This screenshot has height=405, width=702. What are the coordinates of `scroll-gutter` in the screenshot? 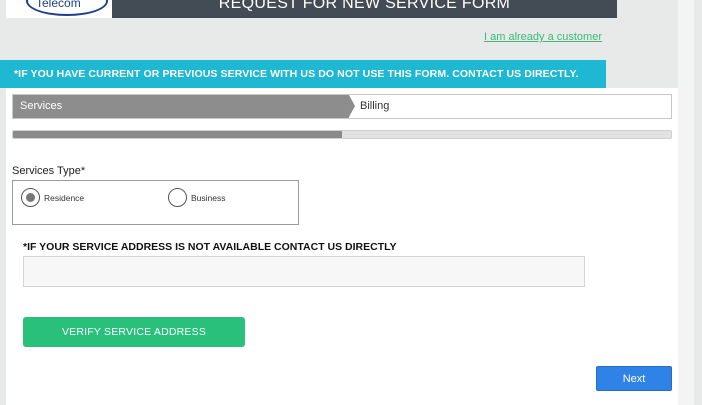 It's located at (686, 202).